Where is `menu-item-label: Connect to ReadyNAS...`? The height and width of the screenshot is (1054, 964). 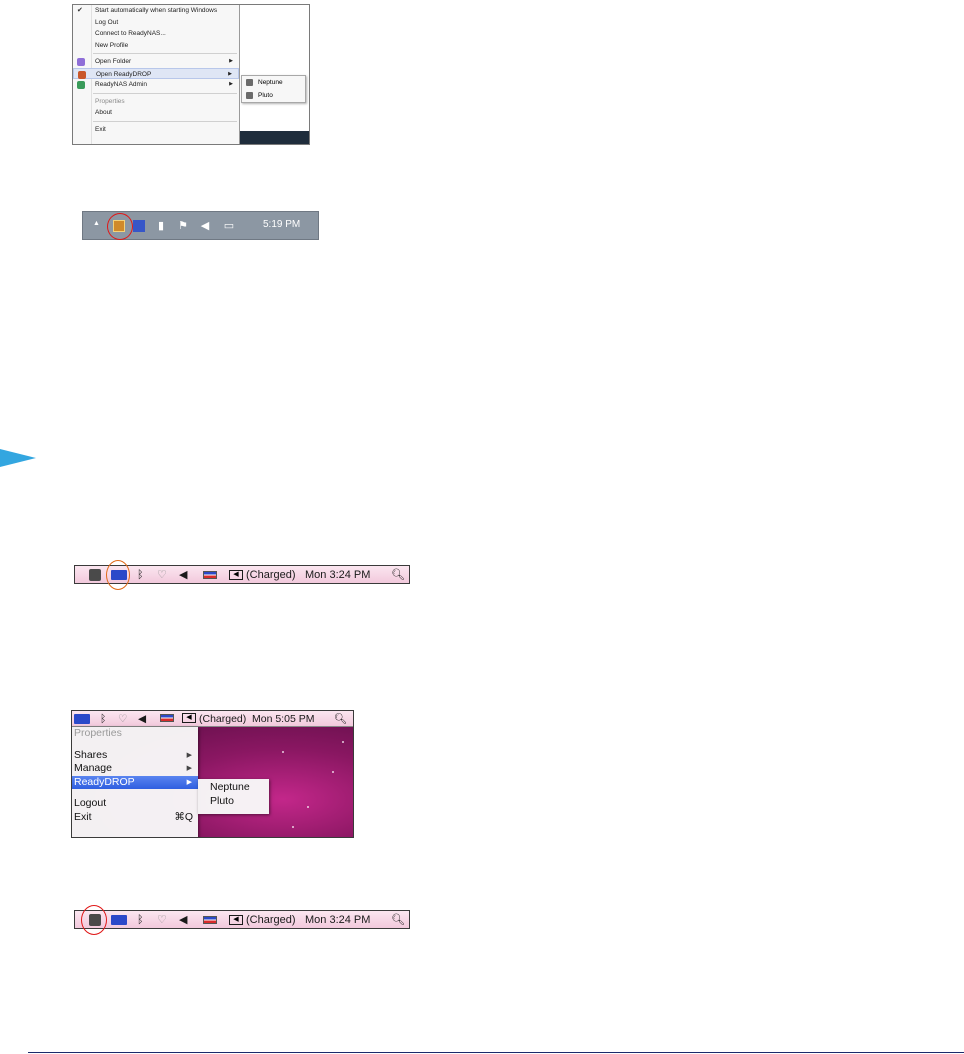 menu-item-label: Connect to ReadyNAS... is located at coordinates (130, 33).